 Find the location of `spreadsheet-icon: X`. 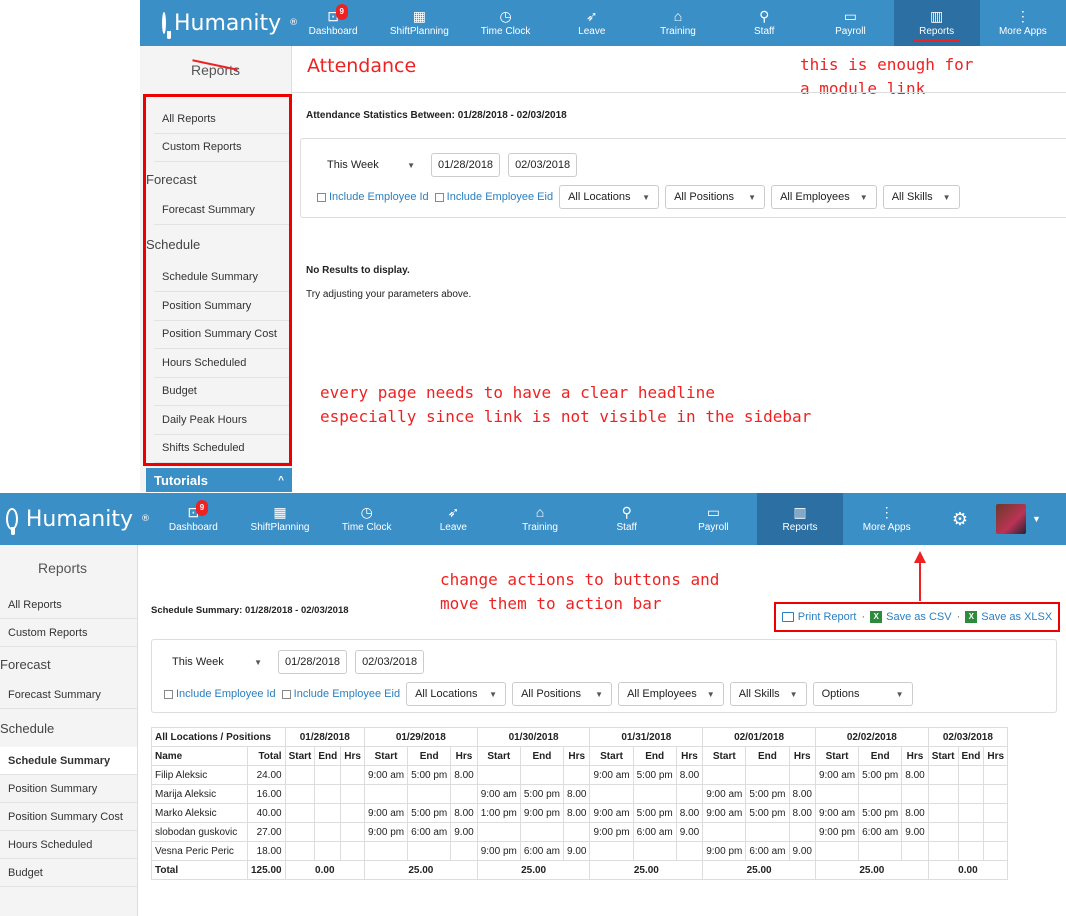

spreadsheet-icon: X is located at coordinates (971, 617).